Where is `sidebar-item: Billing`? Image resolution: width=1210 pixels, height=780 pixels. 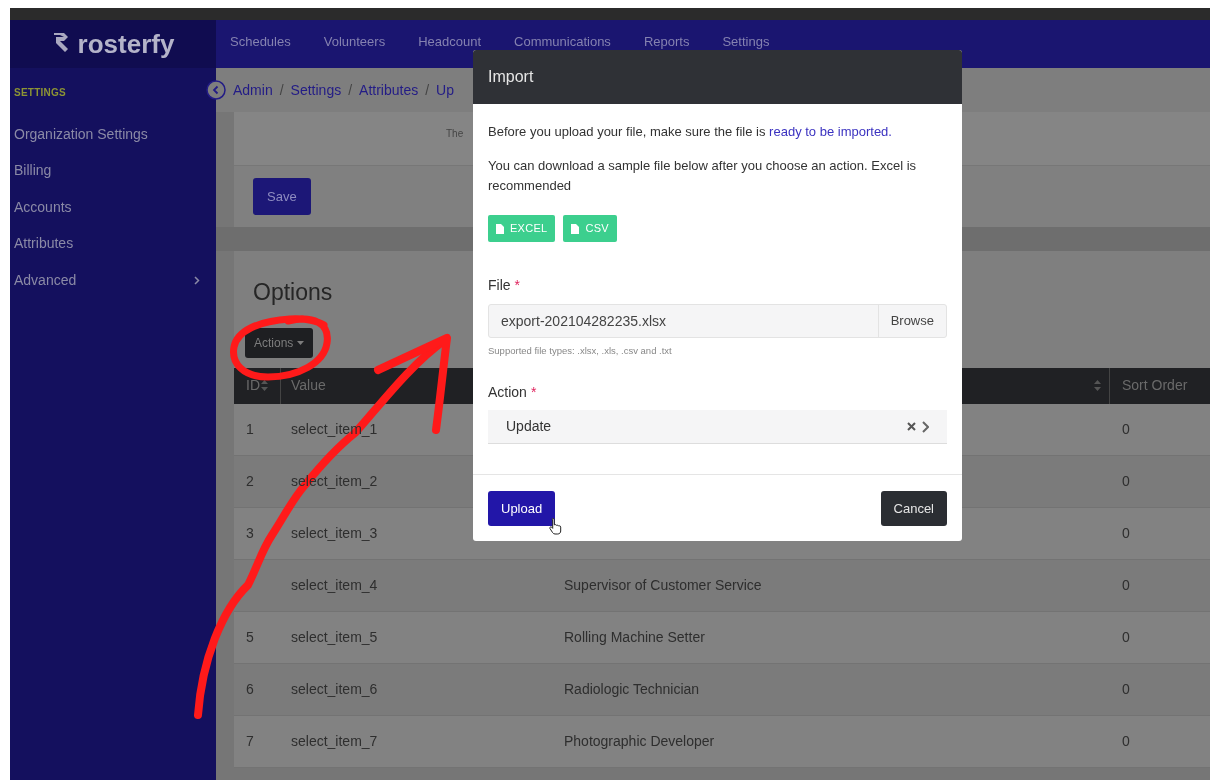
sidebar-item: Billing is located at coordinates (113, 170).